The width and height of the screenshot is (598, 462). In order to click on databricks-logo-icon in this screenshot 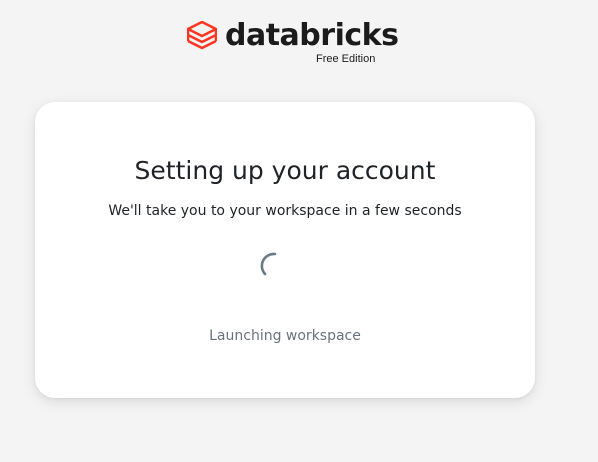, I will do `click(202, 35)`.